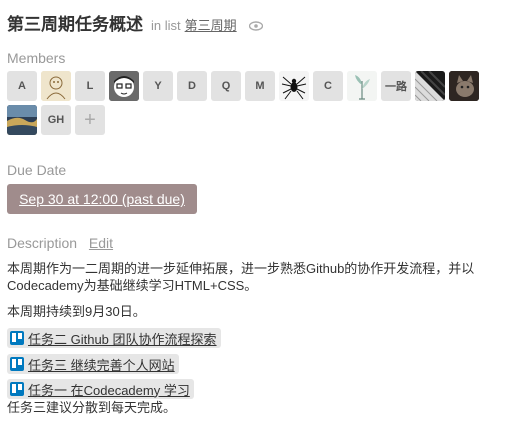  I want to click on task-link-1: 任务二 Github 团队协作流程探索, so click(114, 338).